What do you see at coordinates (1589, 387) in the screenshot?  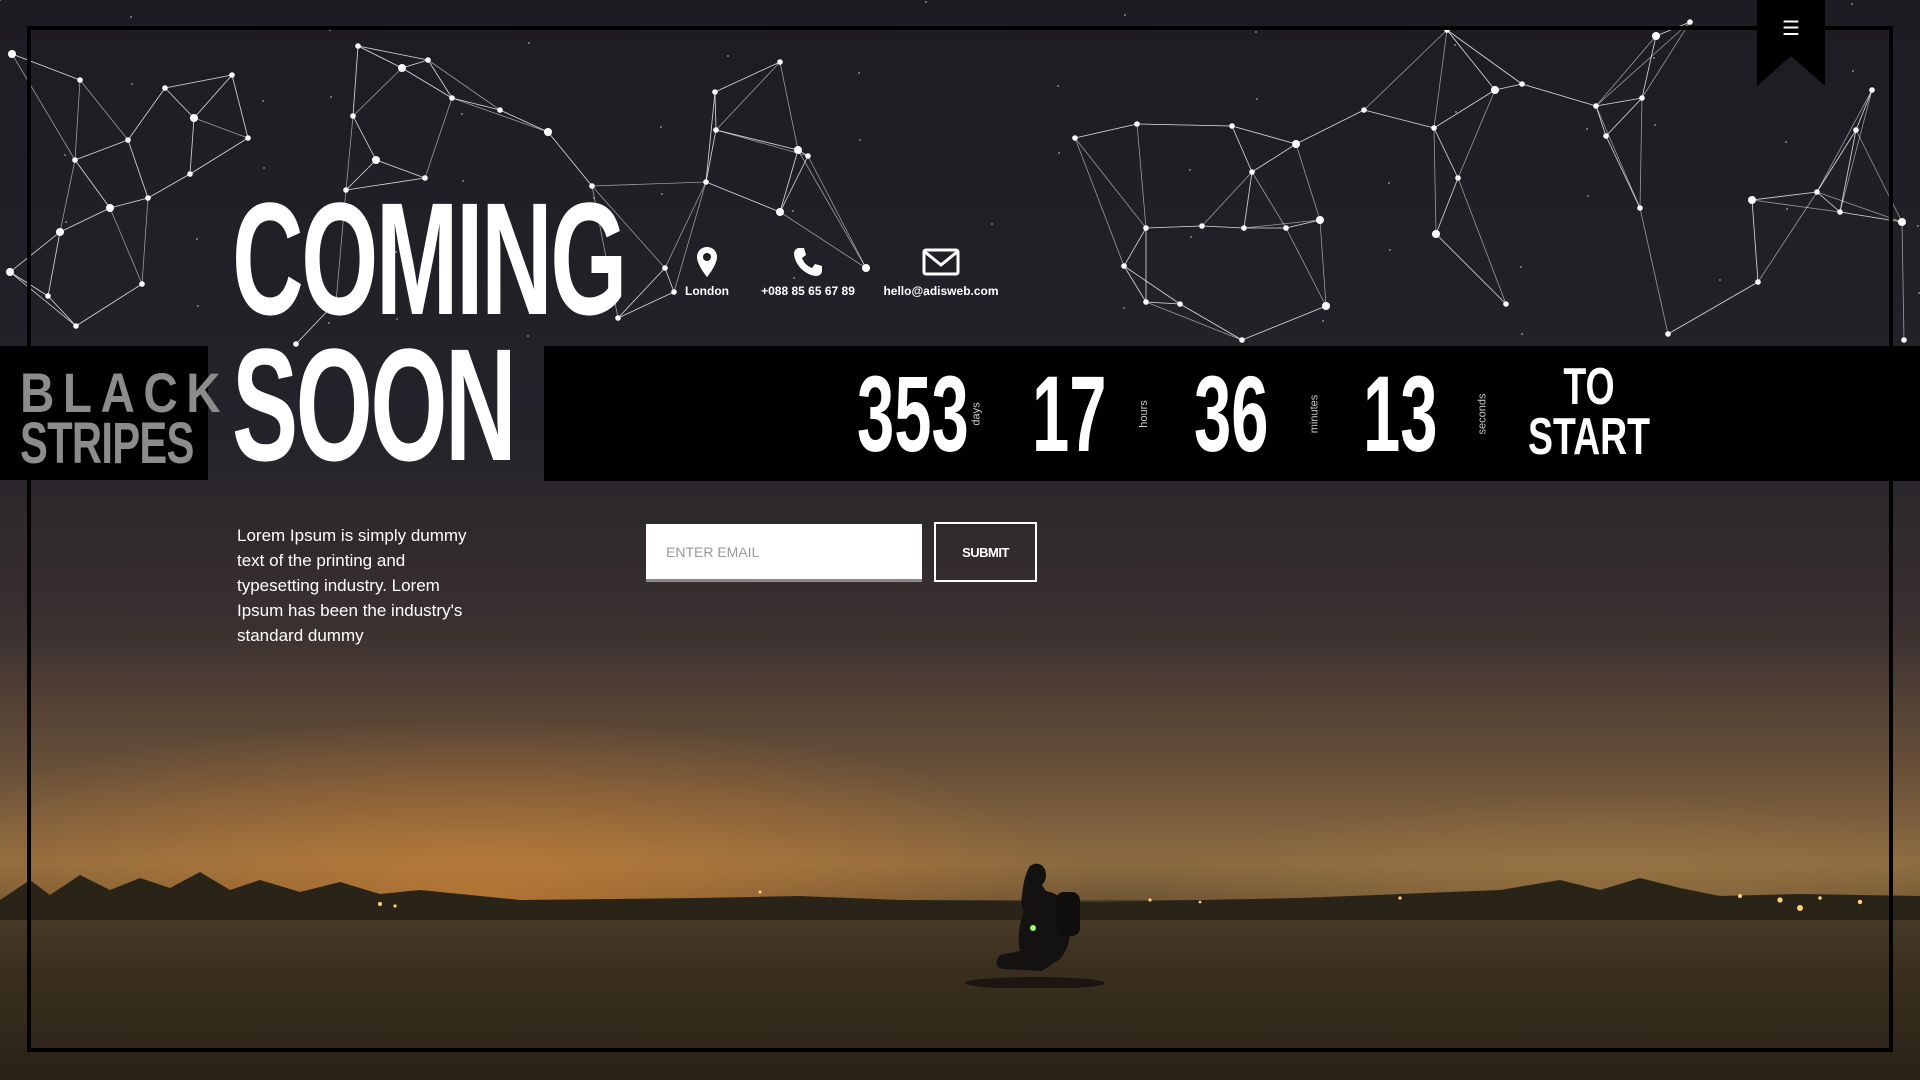 I see `to-start-line-1: TO` at bounding box center [1589, 387].